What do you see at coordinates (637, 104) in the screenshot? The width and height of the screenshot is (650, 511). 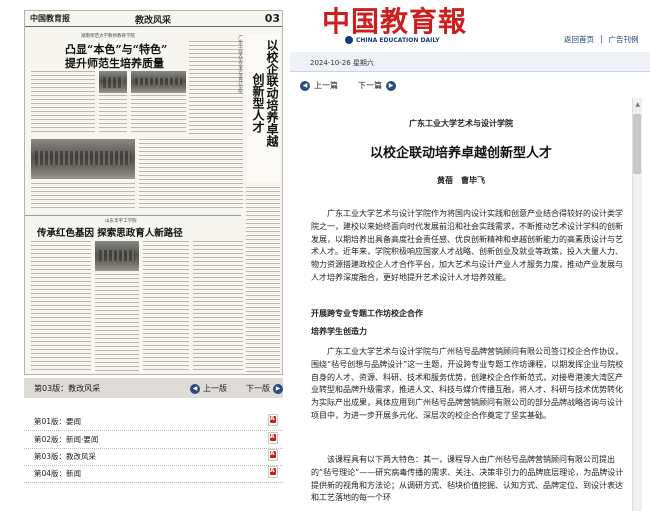 I see `scroll-up-icon: ▲` at bounding box center [637, 104].